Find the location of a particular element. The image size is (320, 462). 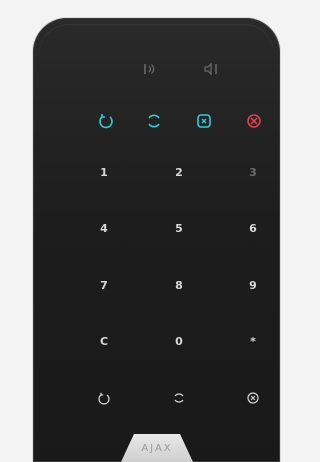

disarm-indicator-icon is located at coordinates (106, 121).